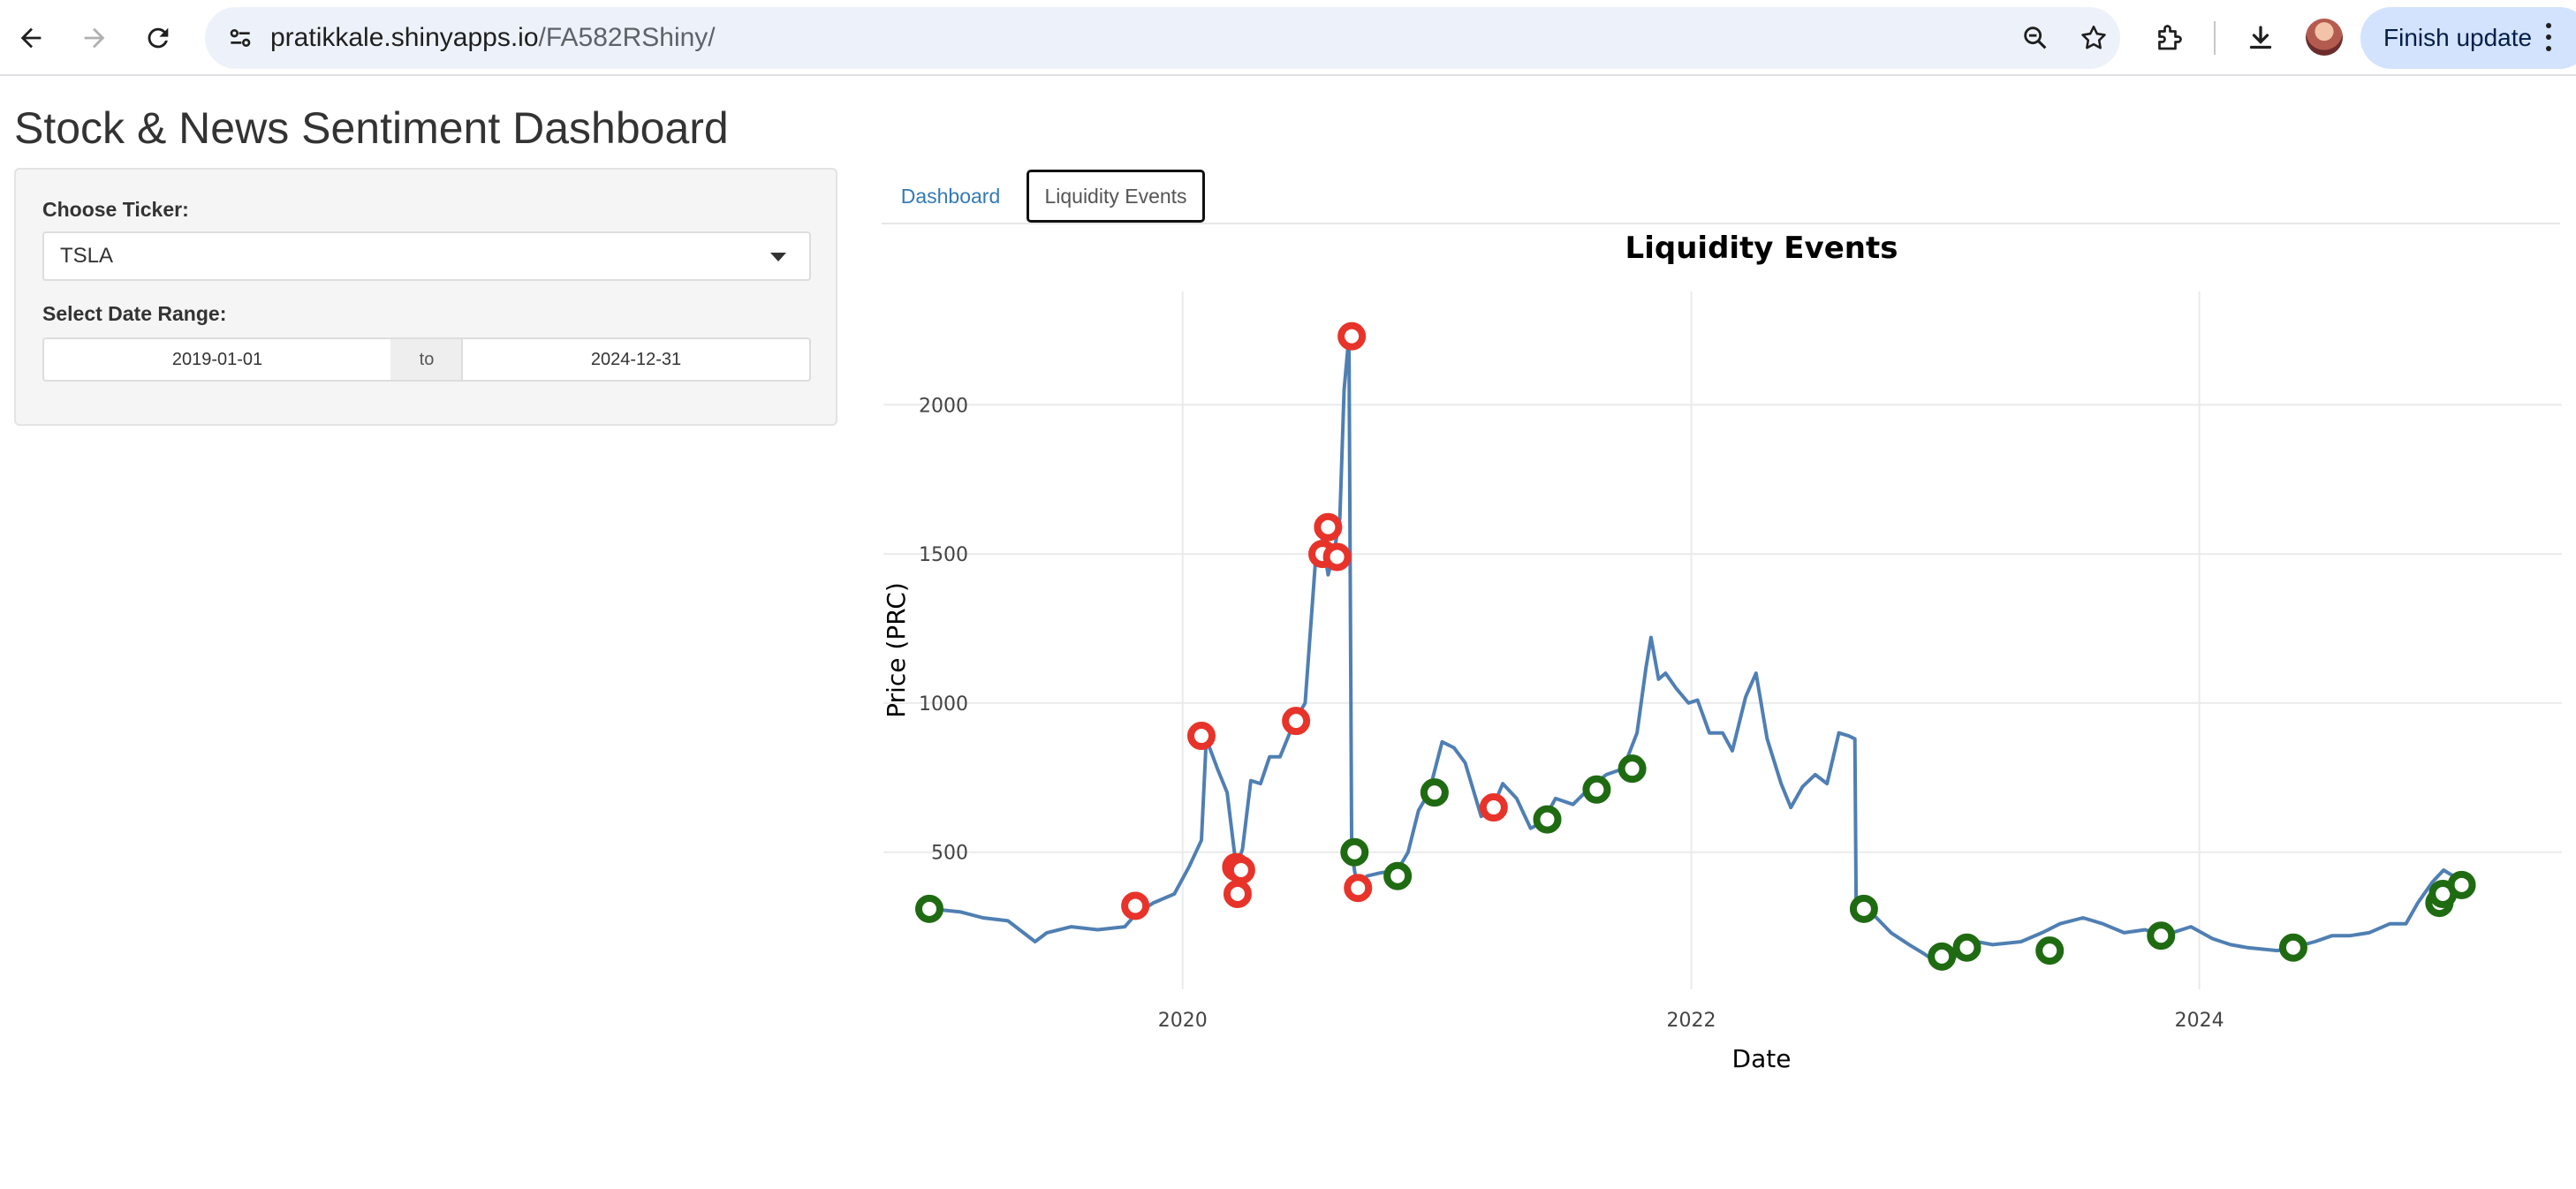 The image size is (2576, 1189). What do you see at coordinates (778, 257) in the screenshot?
I see `chevron-down-icon` at bounding box center [778, 257].